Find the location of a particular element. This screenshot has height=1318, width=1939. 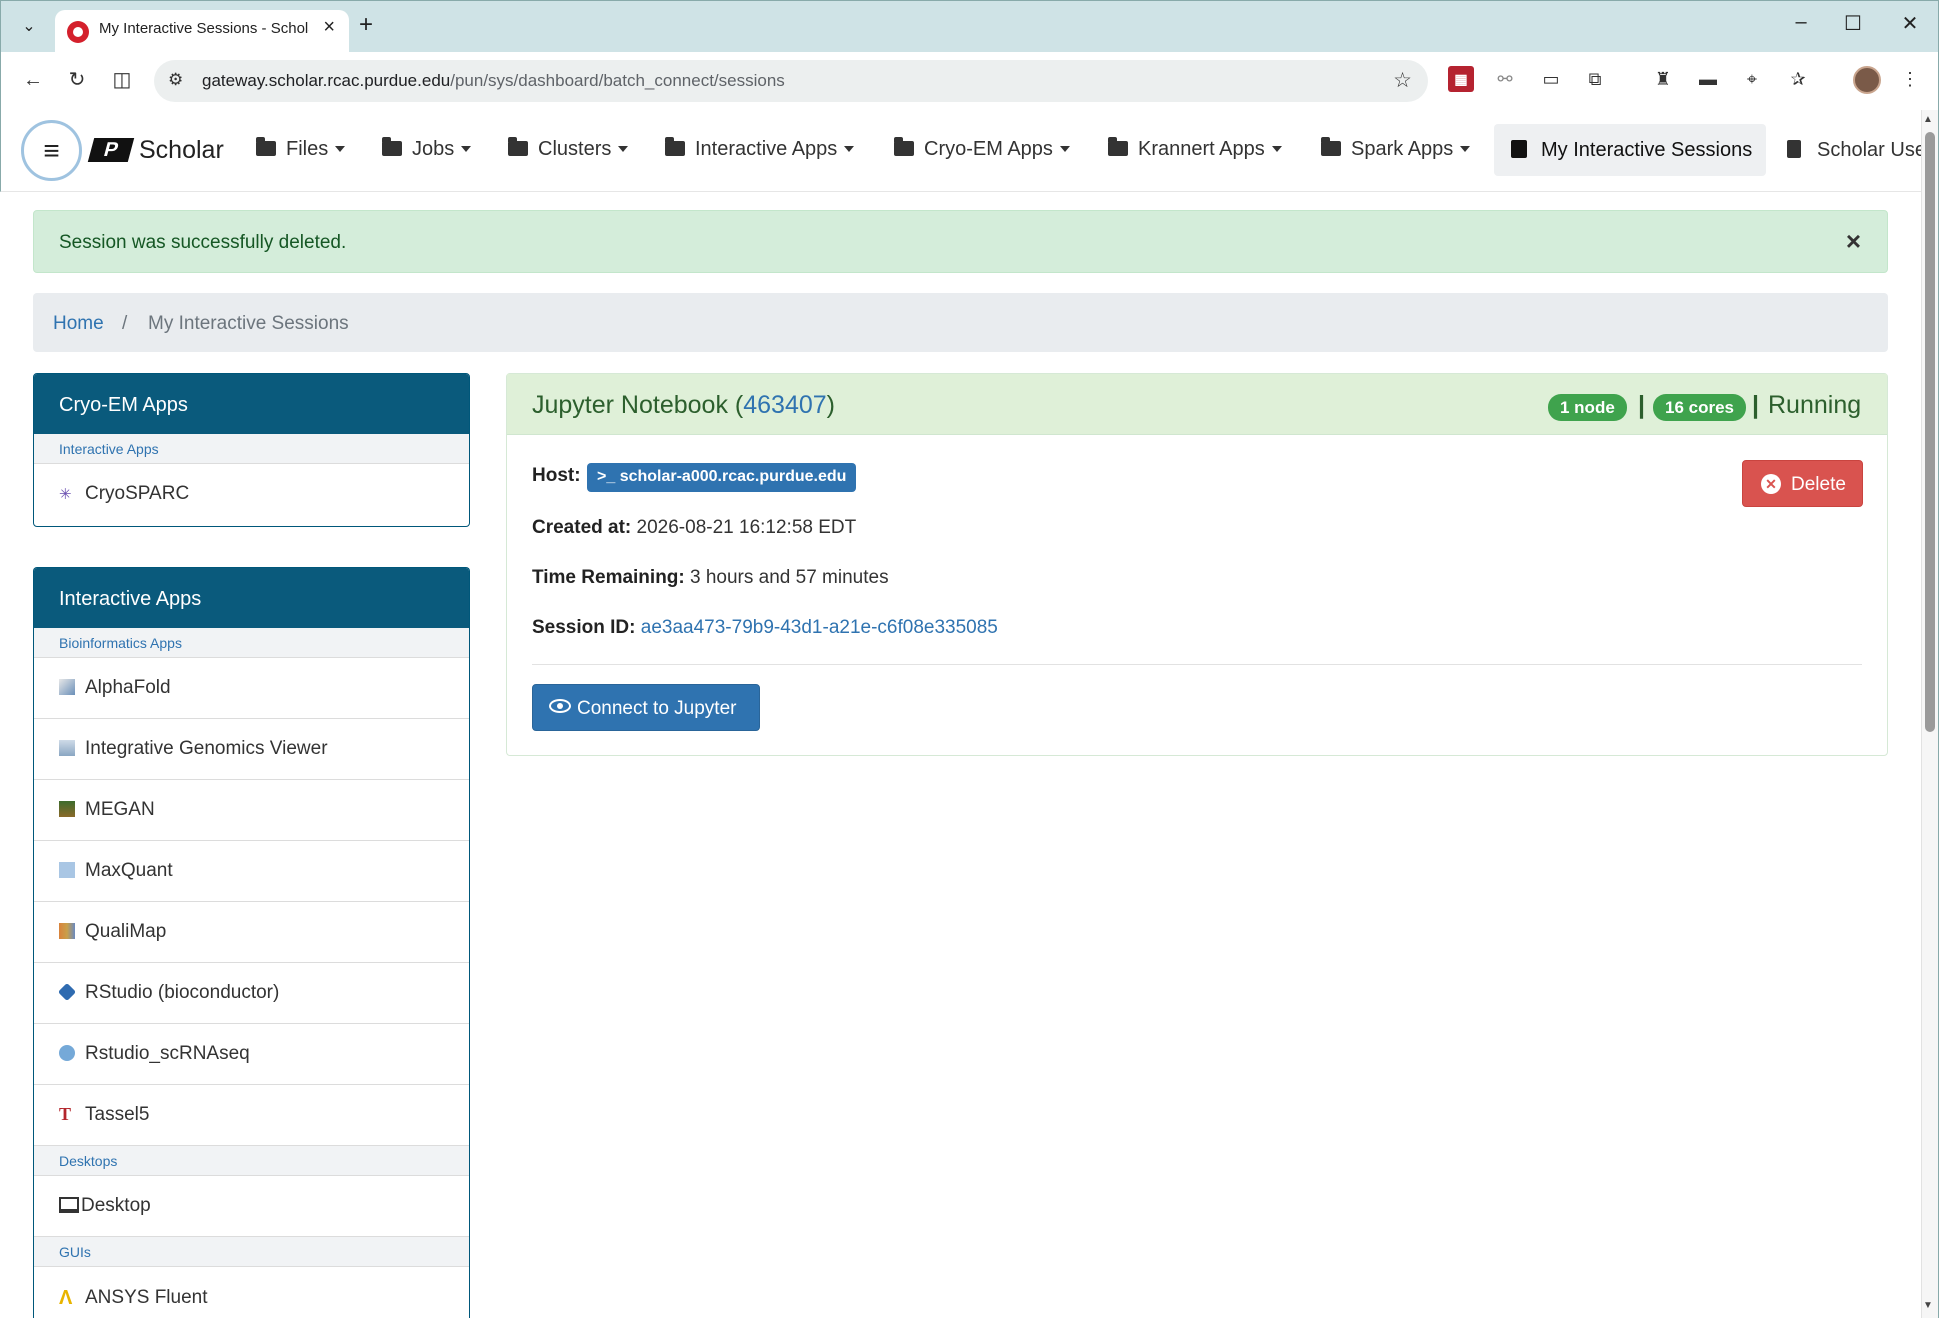

sidebar-item-label: Rstudio_scRNAseq is located at coordinates (167, 1053).